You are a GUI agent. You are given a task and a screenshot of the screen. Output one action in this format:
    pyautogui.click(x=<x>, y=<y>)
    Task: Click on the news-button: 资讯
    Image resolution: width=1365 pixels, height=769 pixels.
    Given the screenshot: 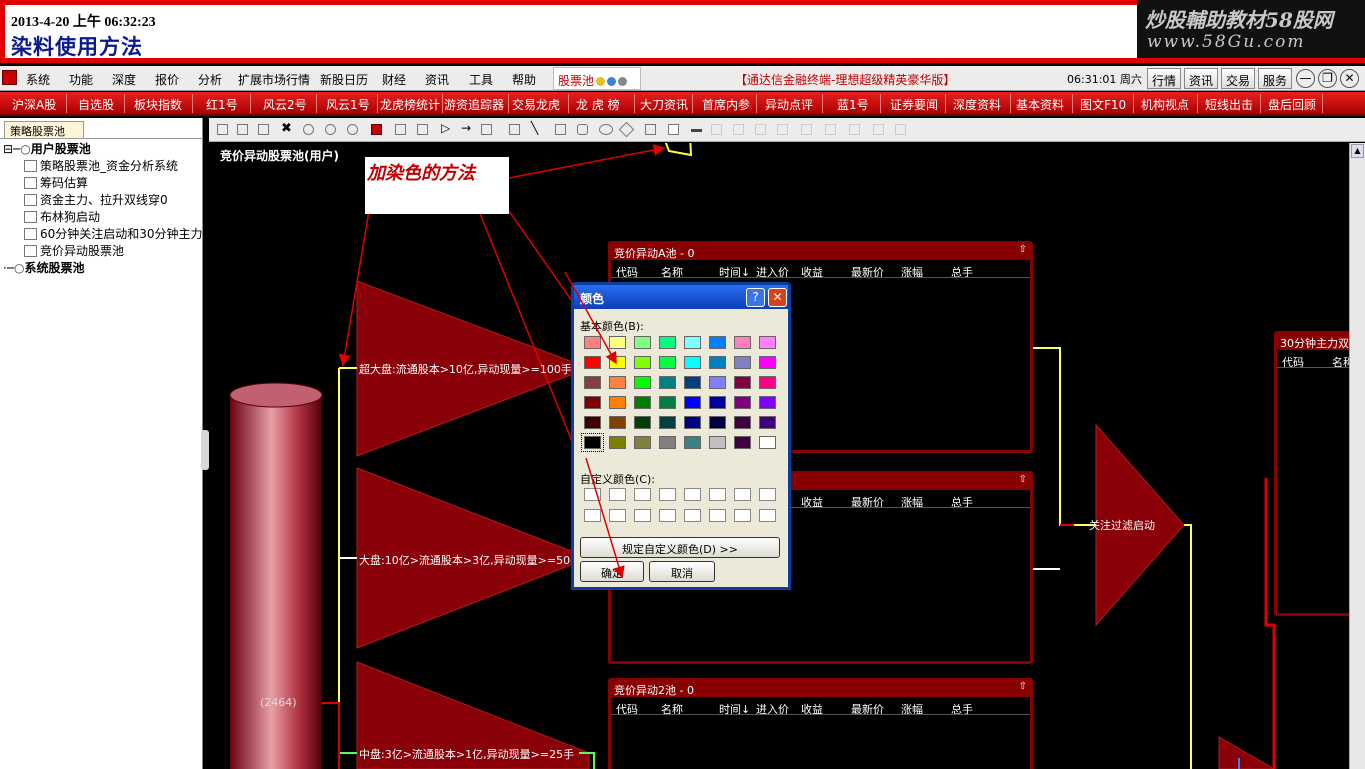 What is the action you would take?
    pyautogui.click(x=1201, y=78)
    